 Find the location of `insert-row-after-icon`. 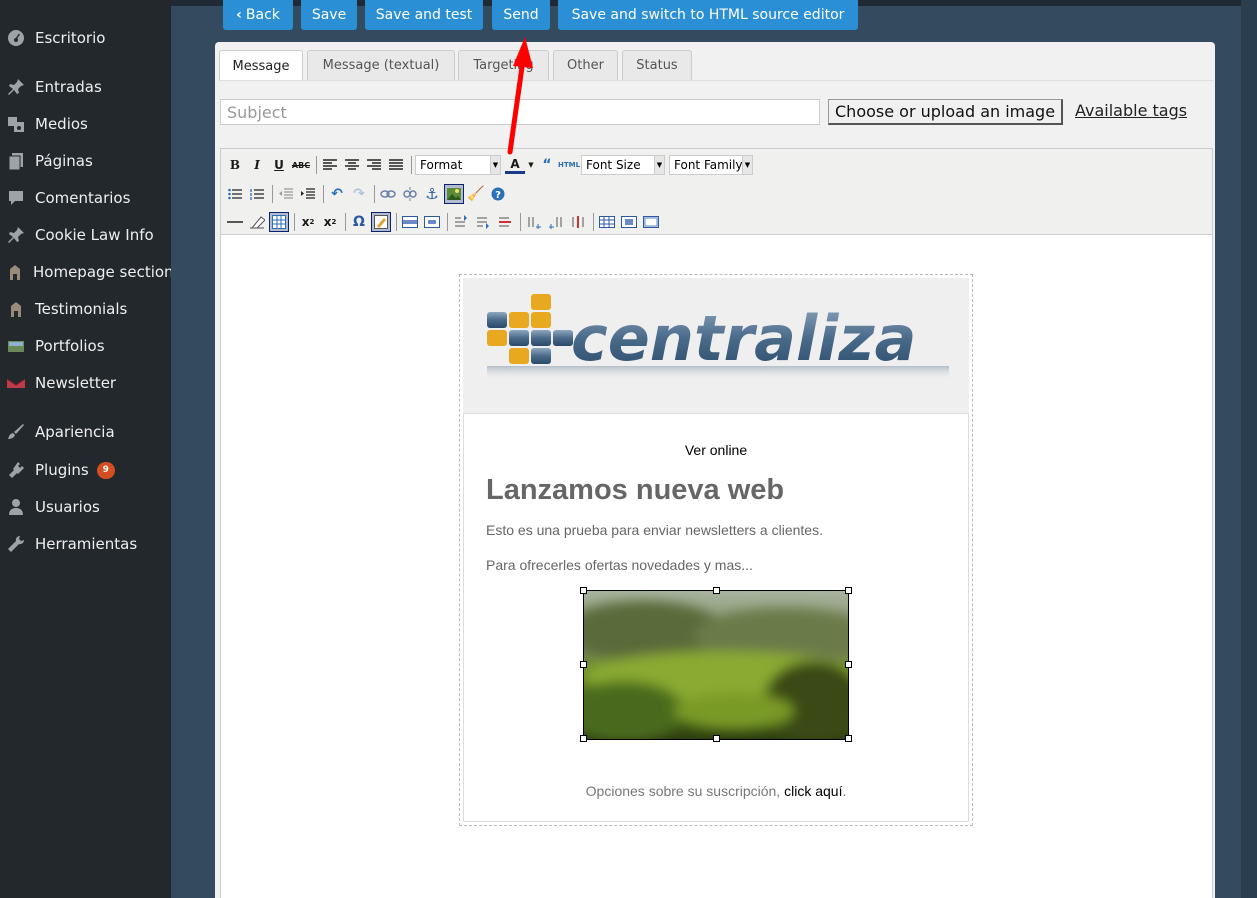

insert-row-after-icon is located at coordinates (483, 222).